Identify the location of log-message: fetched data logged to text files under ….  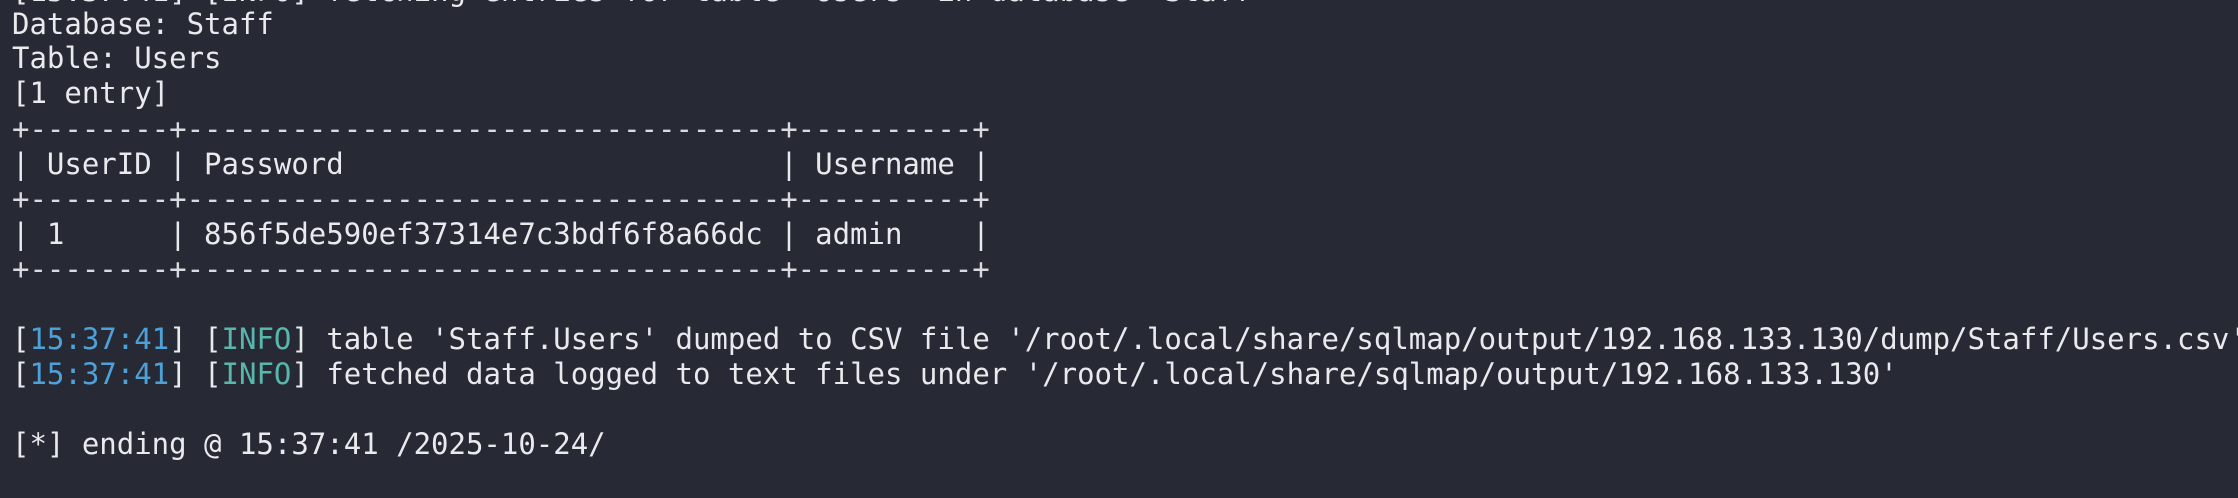
(1112, 374).